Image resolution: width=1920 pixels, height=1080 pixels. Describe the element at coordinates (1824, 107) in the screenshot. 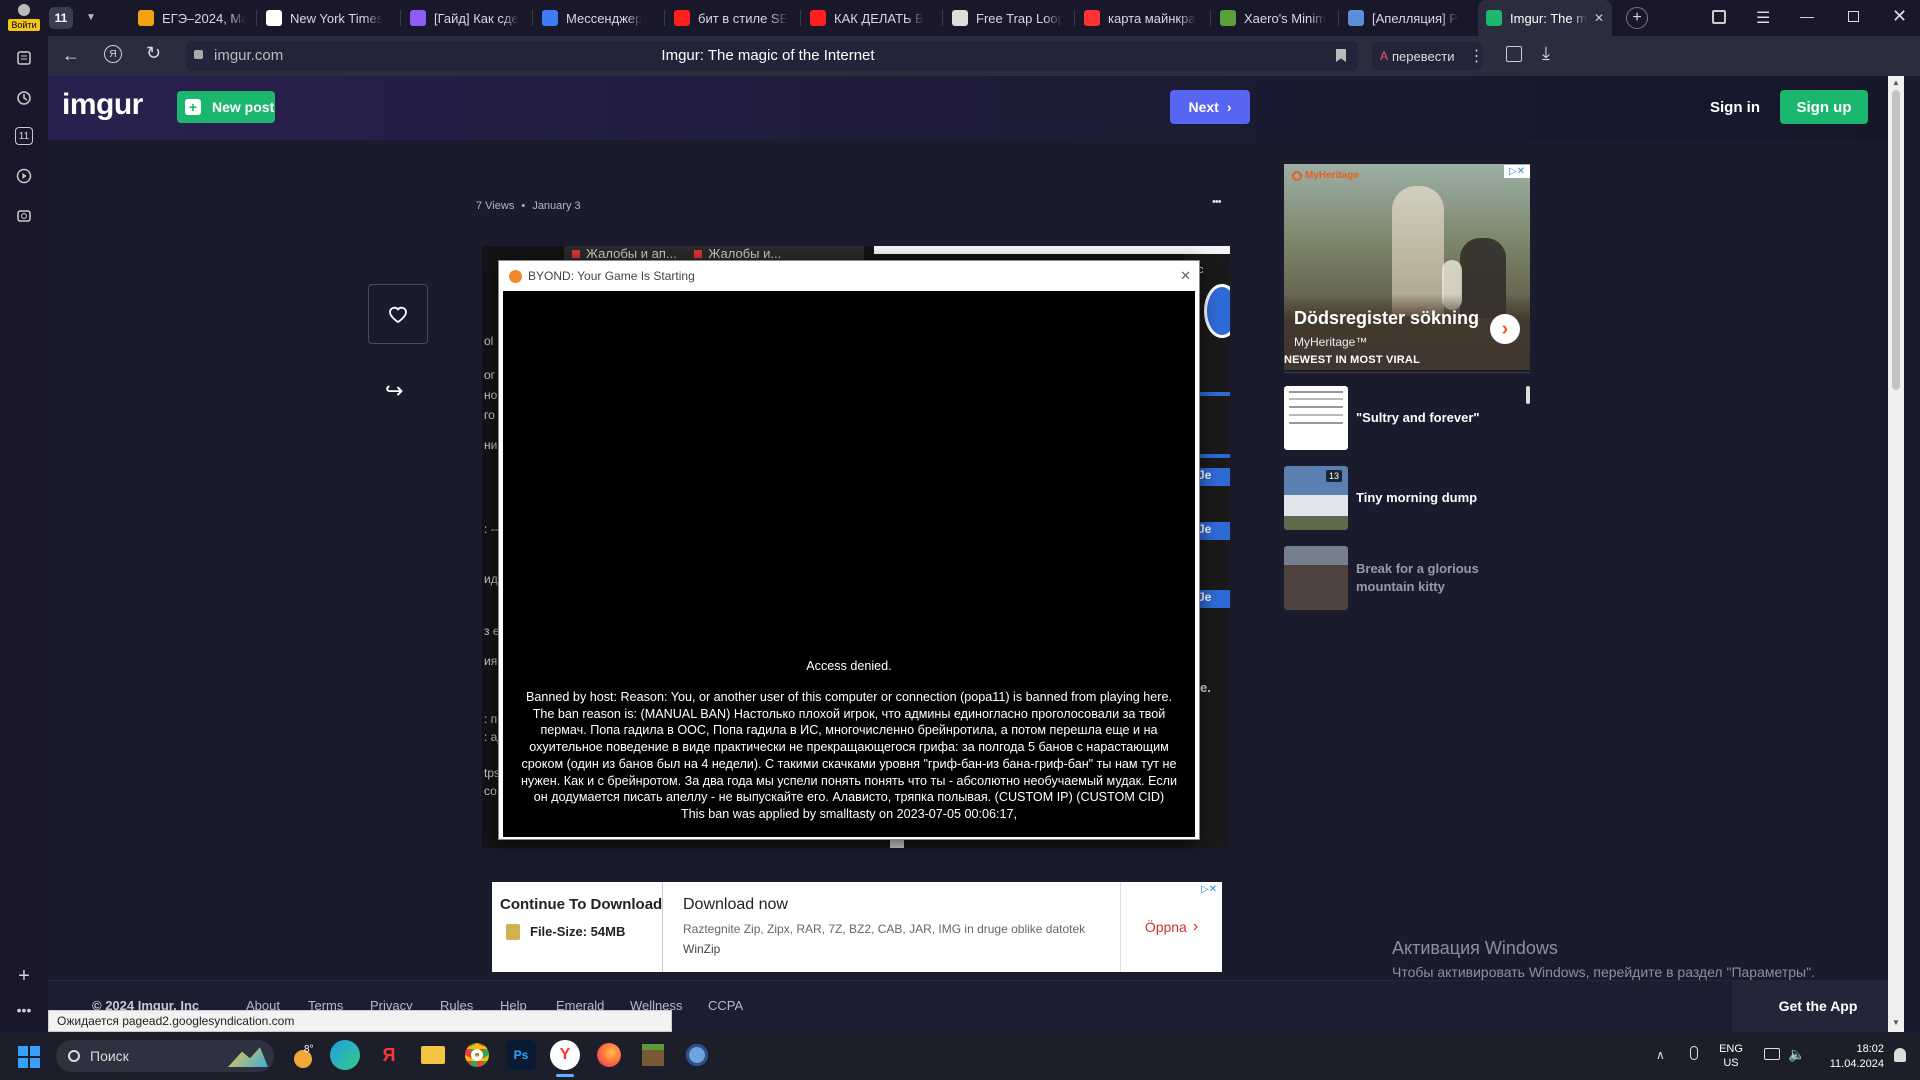

I see `sign-up-button: Sign up` at that location.